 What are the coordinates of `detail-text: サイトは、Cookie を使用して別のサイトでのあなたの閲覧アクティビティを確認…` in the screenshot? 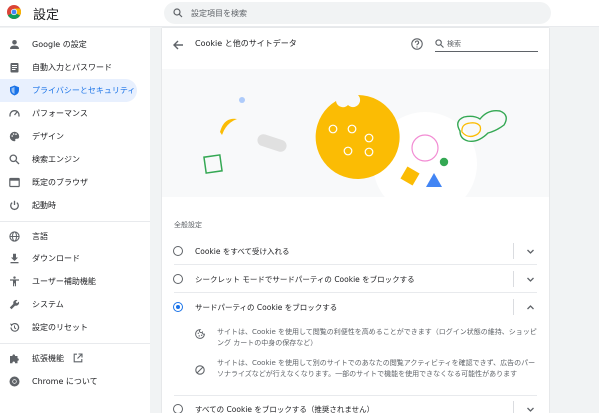 It's located at (376, 368).